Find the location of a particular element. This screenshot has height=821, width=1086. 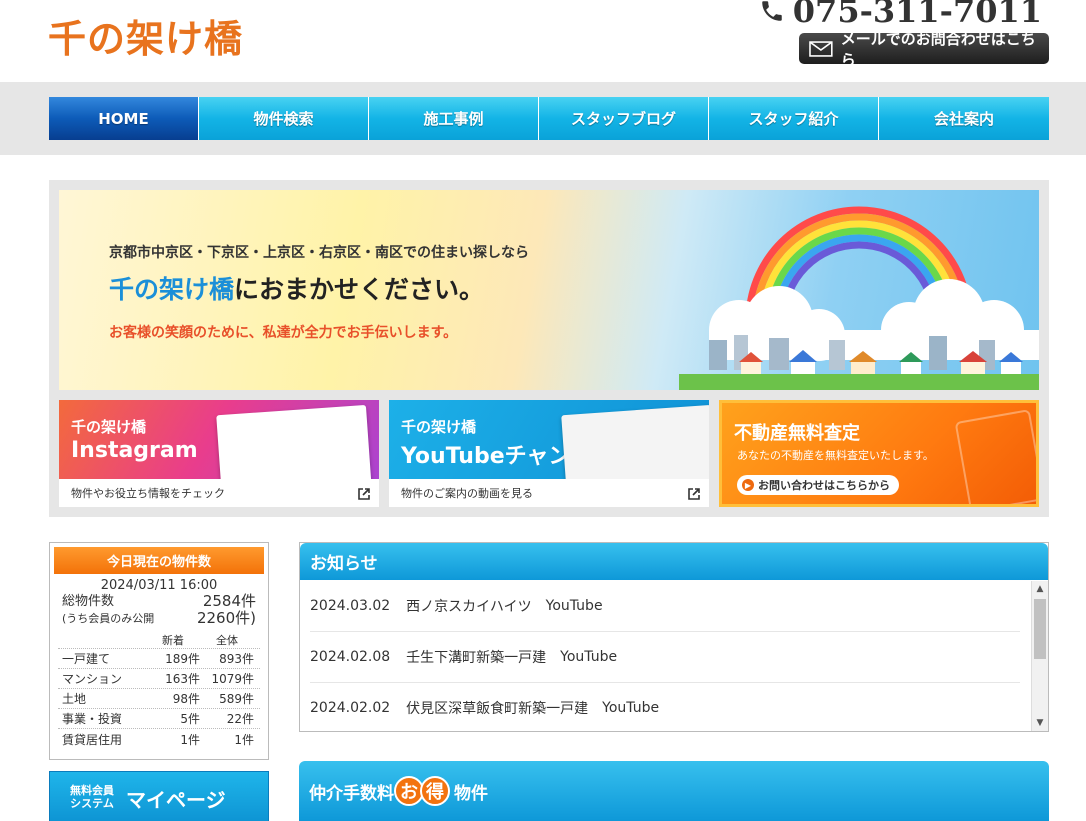

total-count-label: 総物件数 is located at coordinates (88, 601).